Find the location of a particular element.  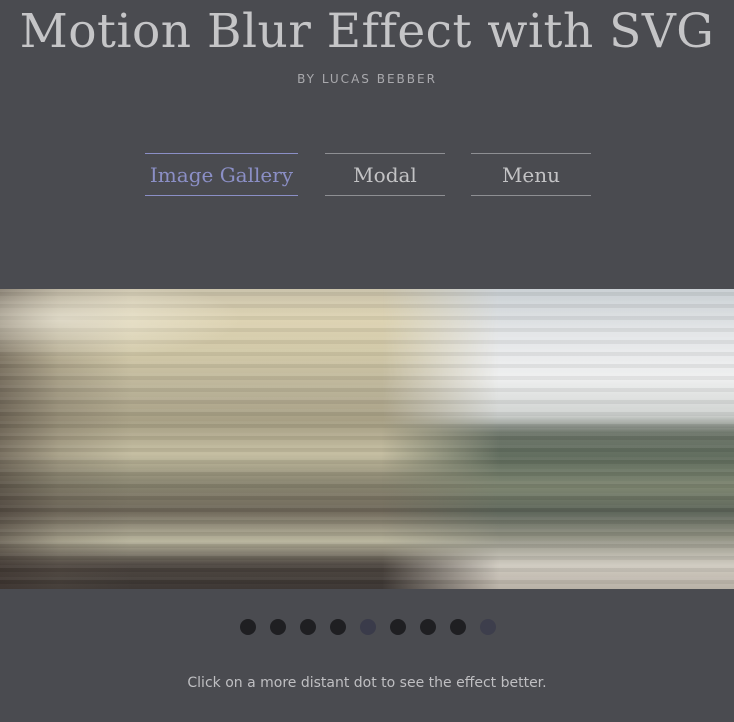

author-byline: BY LUCAS BEBBER is located at coordinates (367, 79).